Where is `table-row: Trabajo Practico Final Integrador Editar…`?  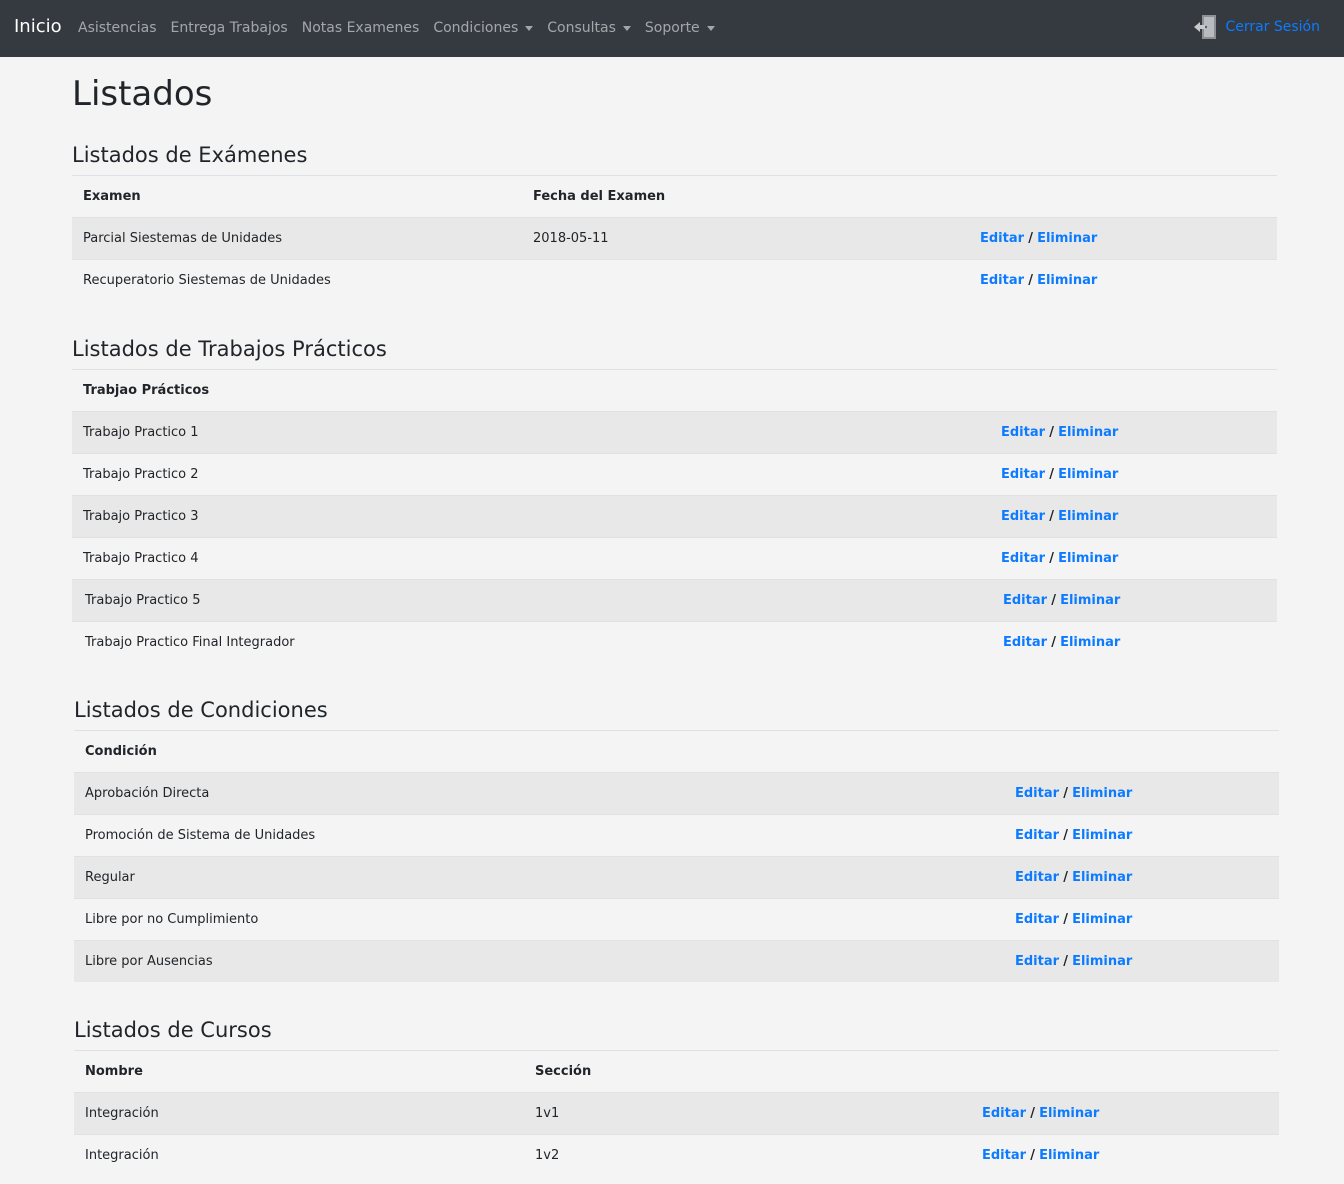 table-row: Trabajo Practico Final Integrador Editar… is located at coordinates (674, 642).